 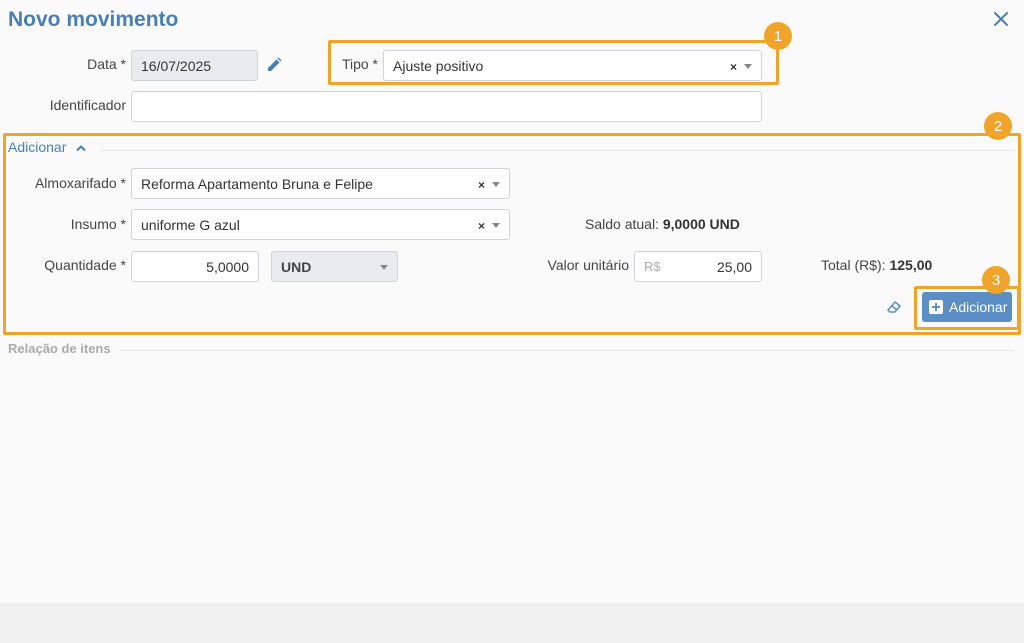 What do you see at coordinates (998, 126) in the screenshot?
I see `step-badge-2: 2` at bounding box center [998, 126].